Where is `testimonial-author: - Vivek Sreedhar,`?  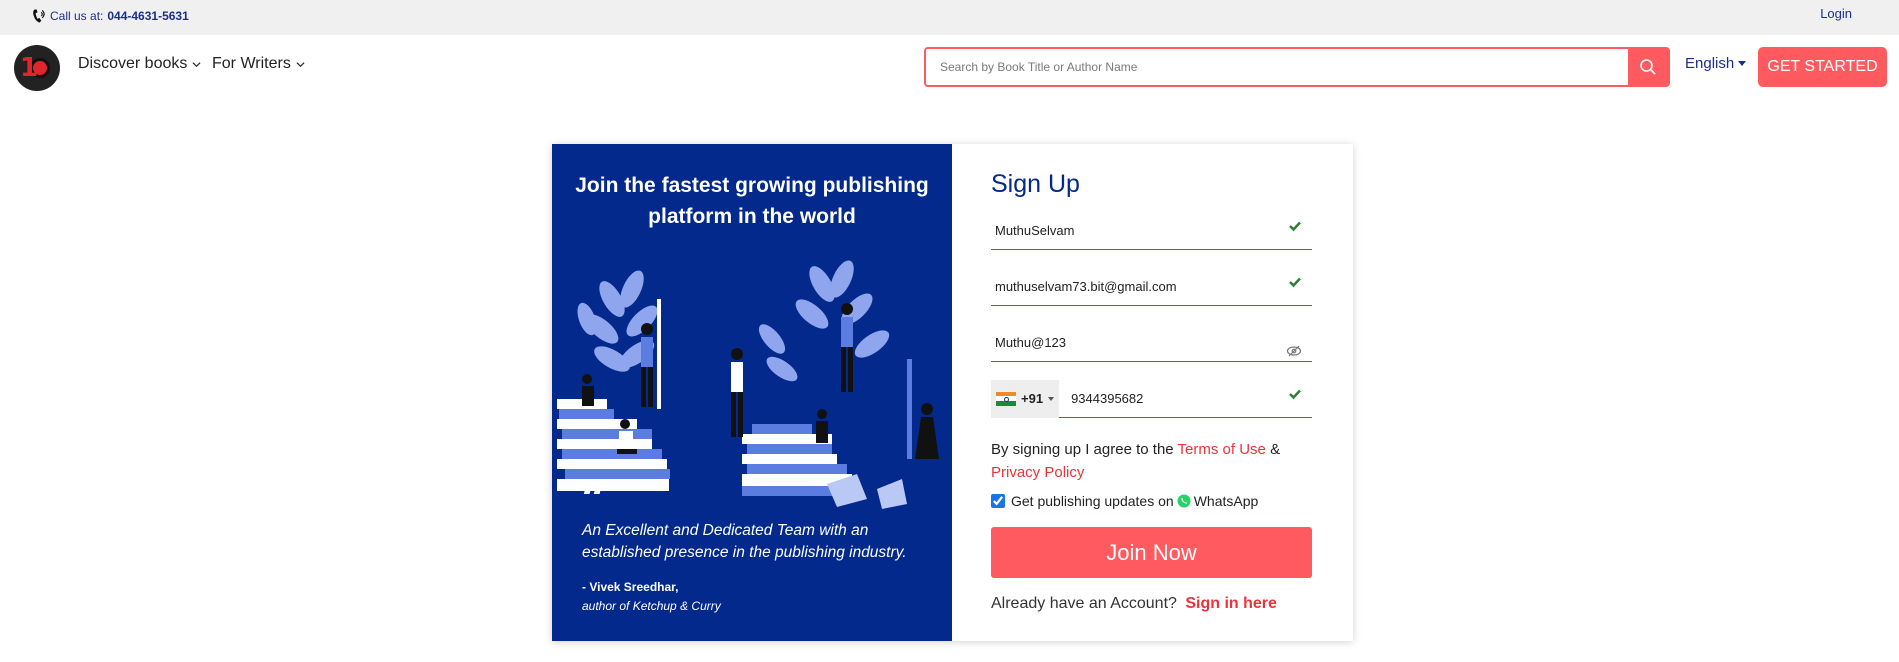
testimonial-author: - Vivek Sreedhar, is located at coordinates (630, 587).